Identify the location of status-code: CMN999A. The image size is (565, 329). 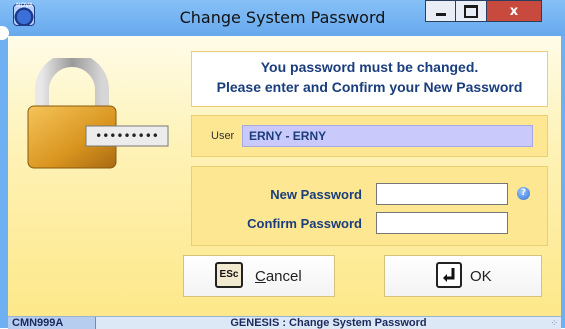
(52, 323).